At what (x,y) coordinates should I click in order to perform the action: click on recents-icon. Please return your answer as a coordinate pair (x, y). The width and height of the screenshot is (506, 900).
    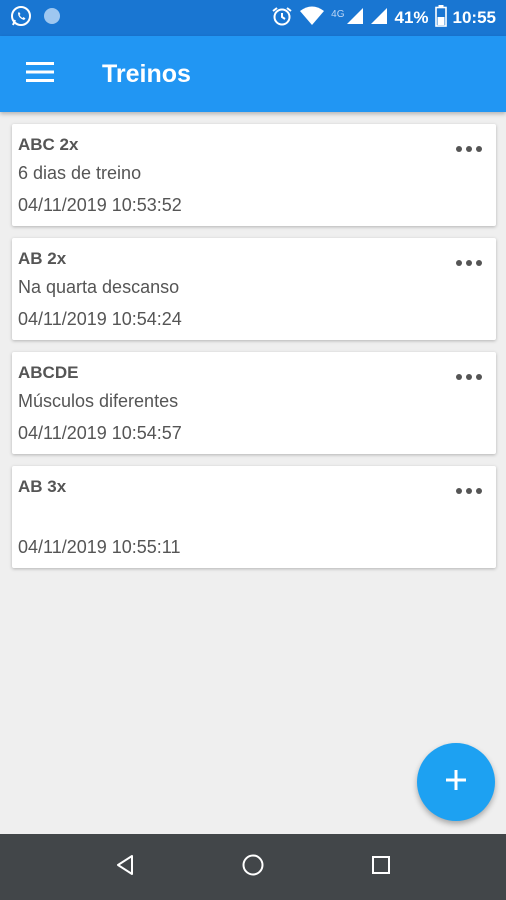
    Looking at the image, I should click on (381, 867).